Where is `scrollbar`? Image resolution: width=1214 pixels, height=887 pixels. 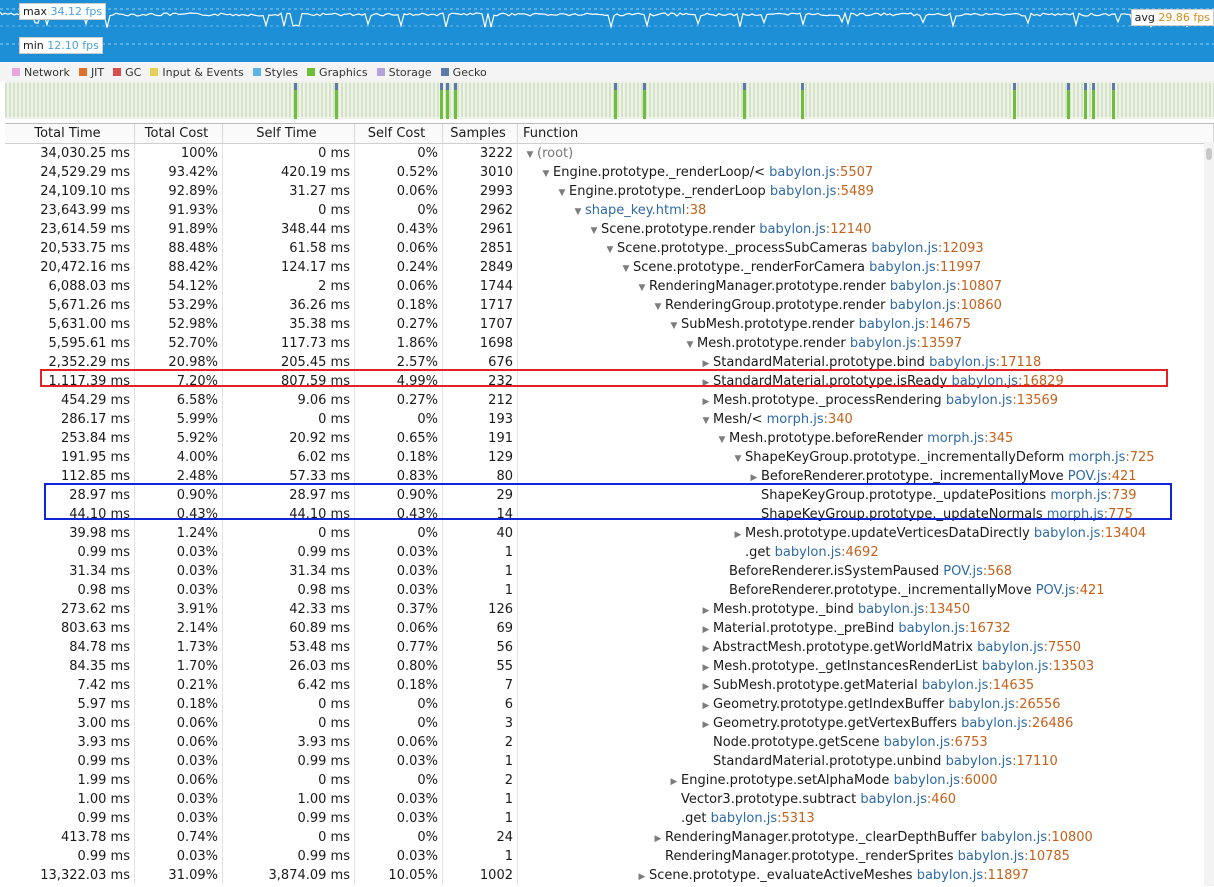
scrollbar is located at coordinates (1209, 514).